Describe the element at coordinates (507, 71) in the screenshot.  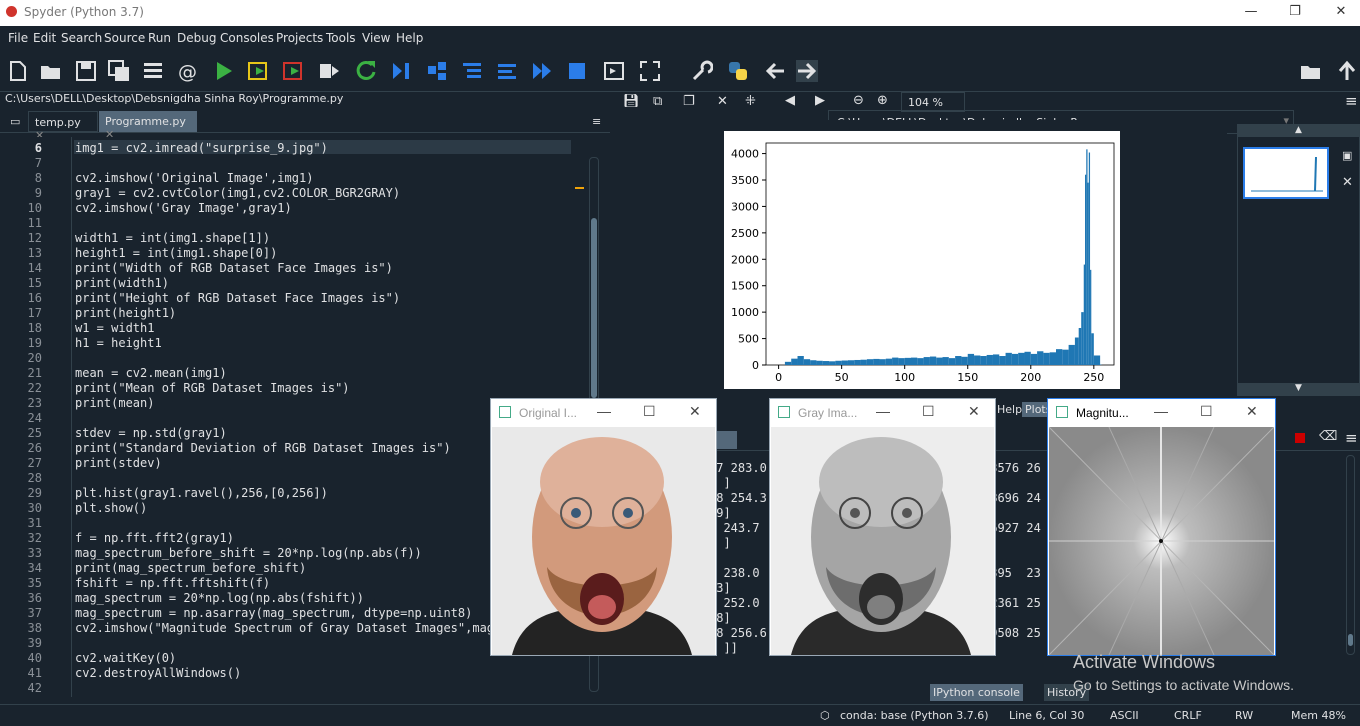
I see `step-return-icon` at that location.